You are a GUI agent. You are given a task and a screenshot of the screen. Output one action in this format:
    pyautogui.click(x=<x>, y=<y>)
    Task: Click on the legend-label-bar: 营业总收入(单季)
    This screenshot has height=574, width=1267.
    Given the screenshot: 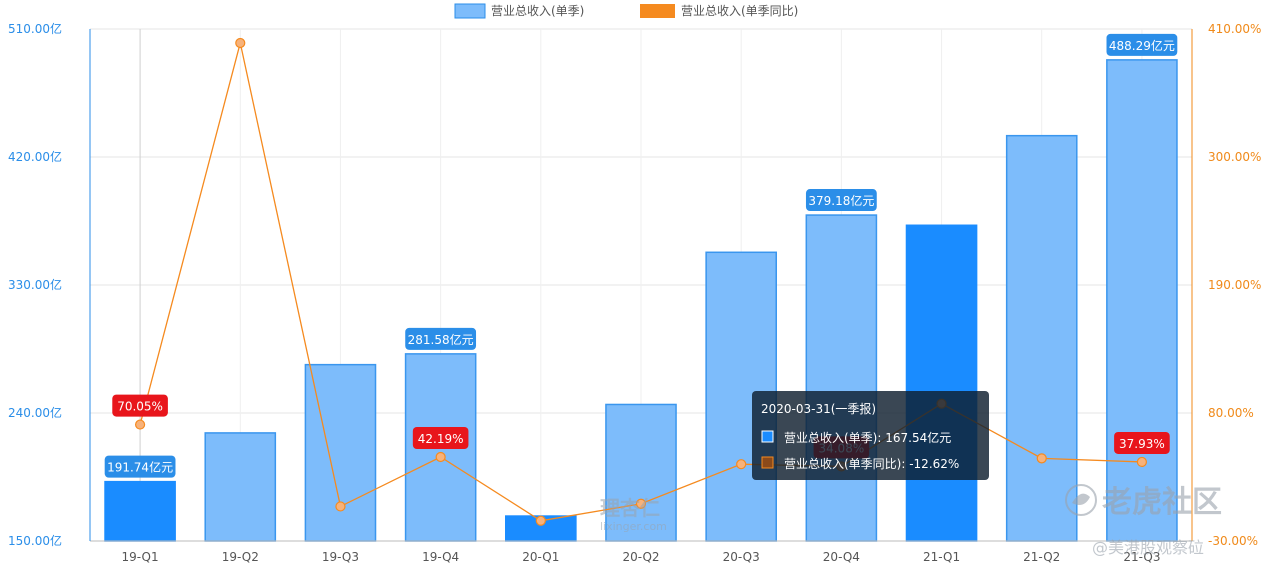 What is the action you would take?
    pyautogui.click(x=537, y=11)
    